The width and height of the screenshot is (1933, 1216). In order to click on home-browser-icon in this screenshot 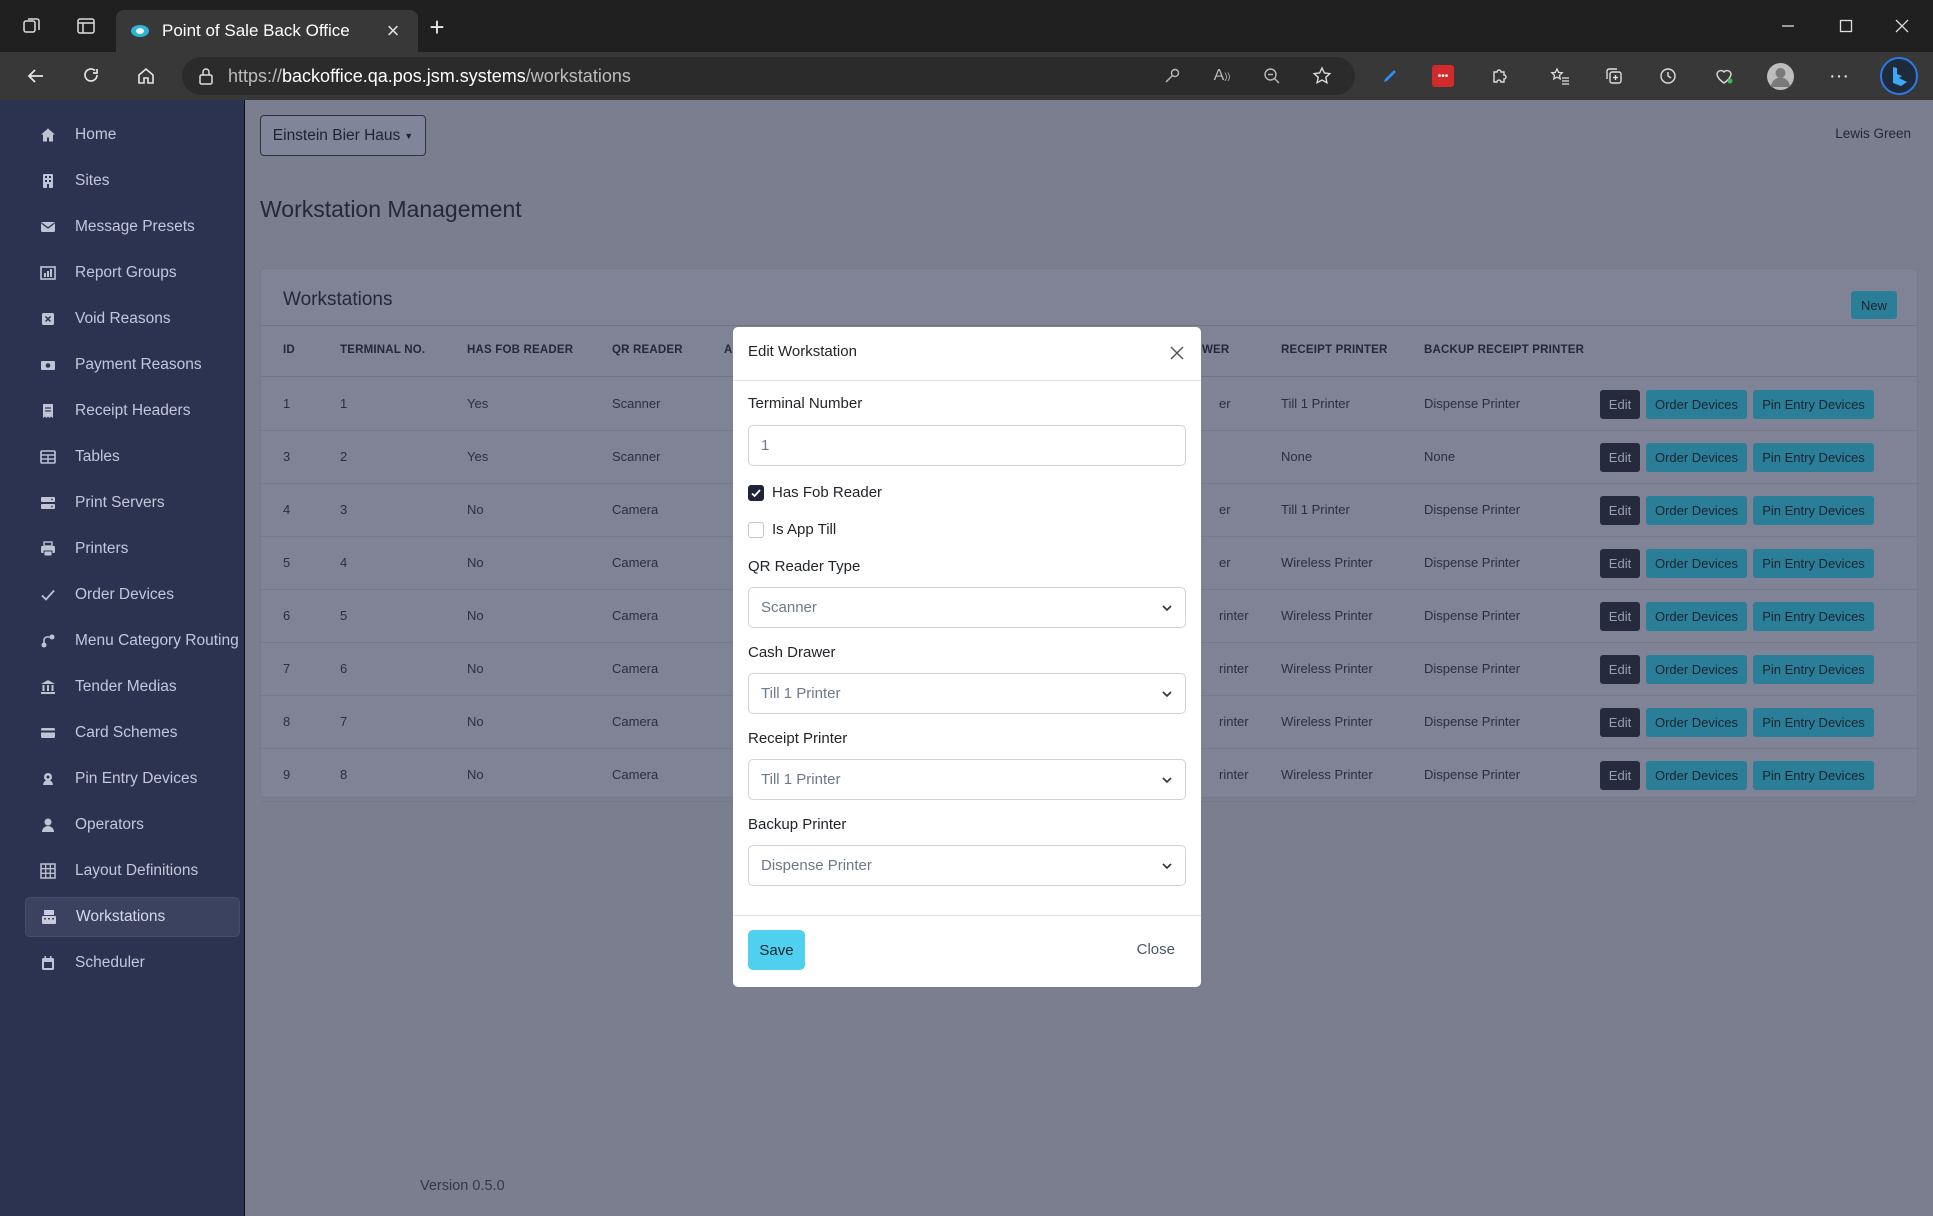, I will do `click(146, 76)`.